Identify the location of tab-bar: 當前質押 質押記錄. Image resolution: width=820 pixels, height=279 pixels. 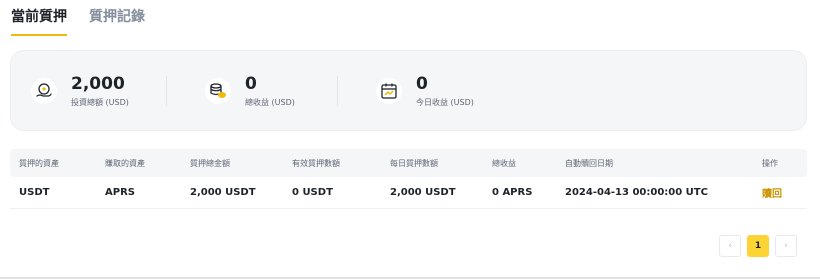
(78, 21).